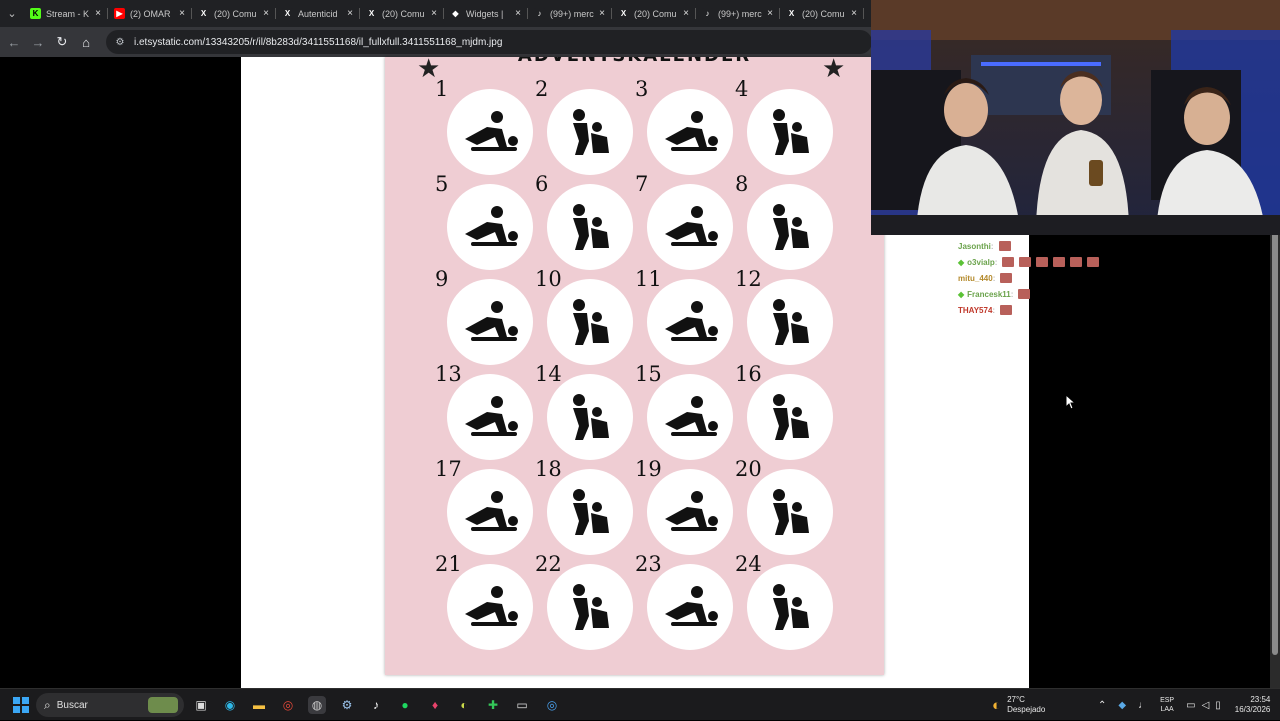 The height and width of the screenshot is (721, 1280). I want to click on volume-icon: ◁, so click(1206, 705).